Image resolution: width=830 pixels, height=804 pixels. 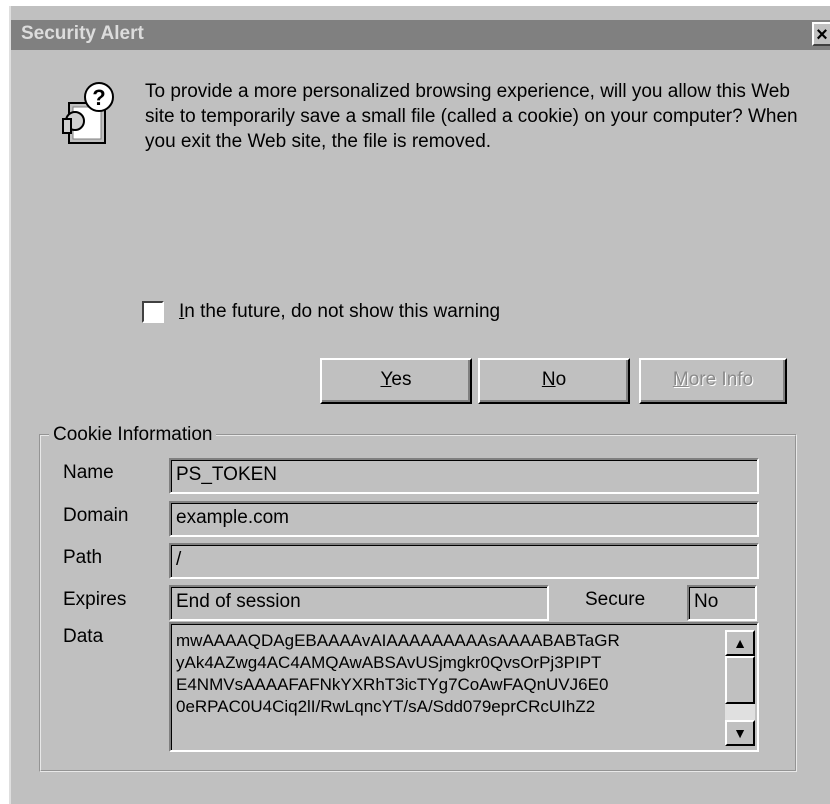 I want to click on yes-button: Yes, so click(x=396, y=381).